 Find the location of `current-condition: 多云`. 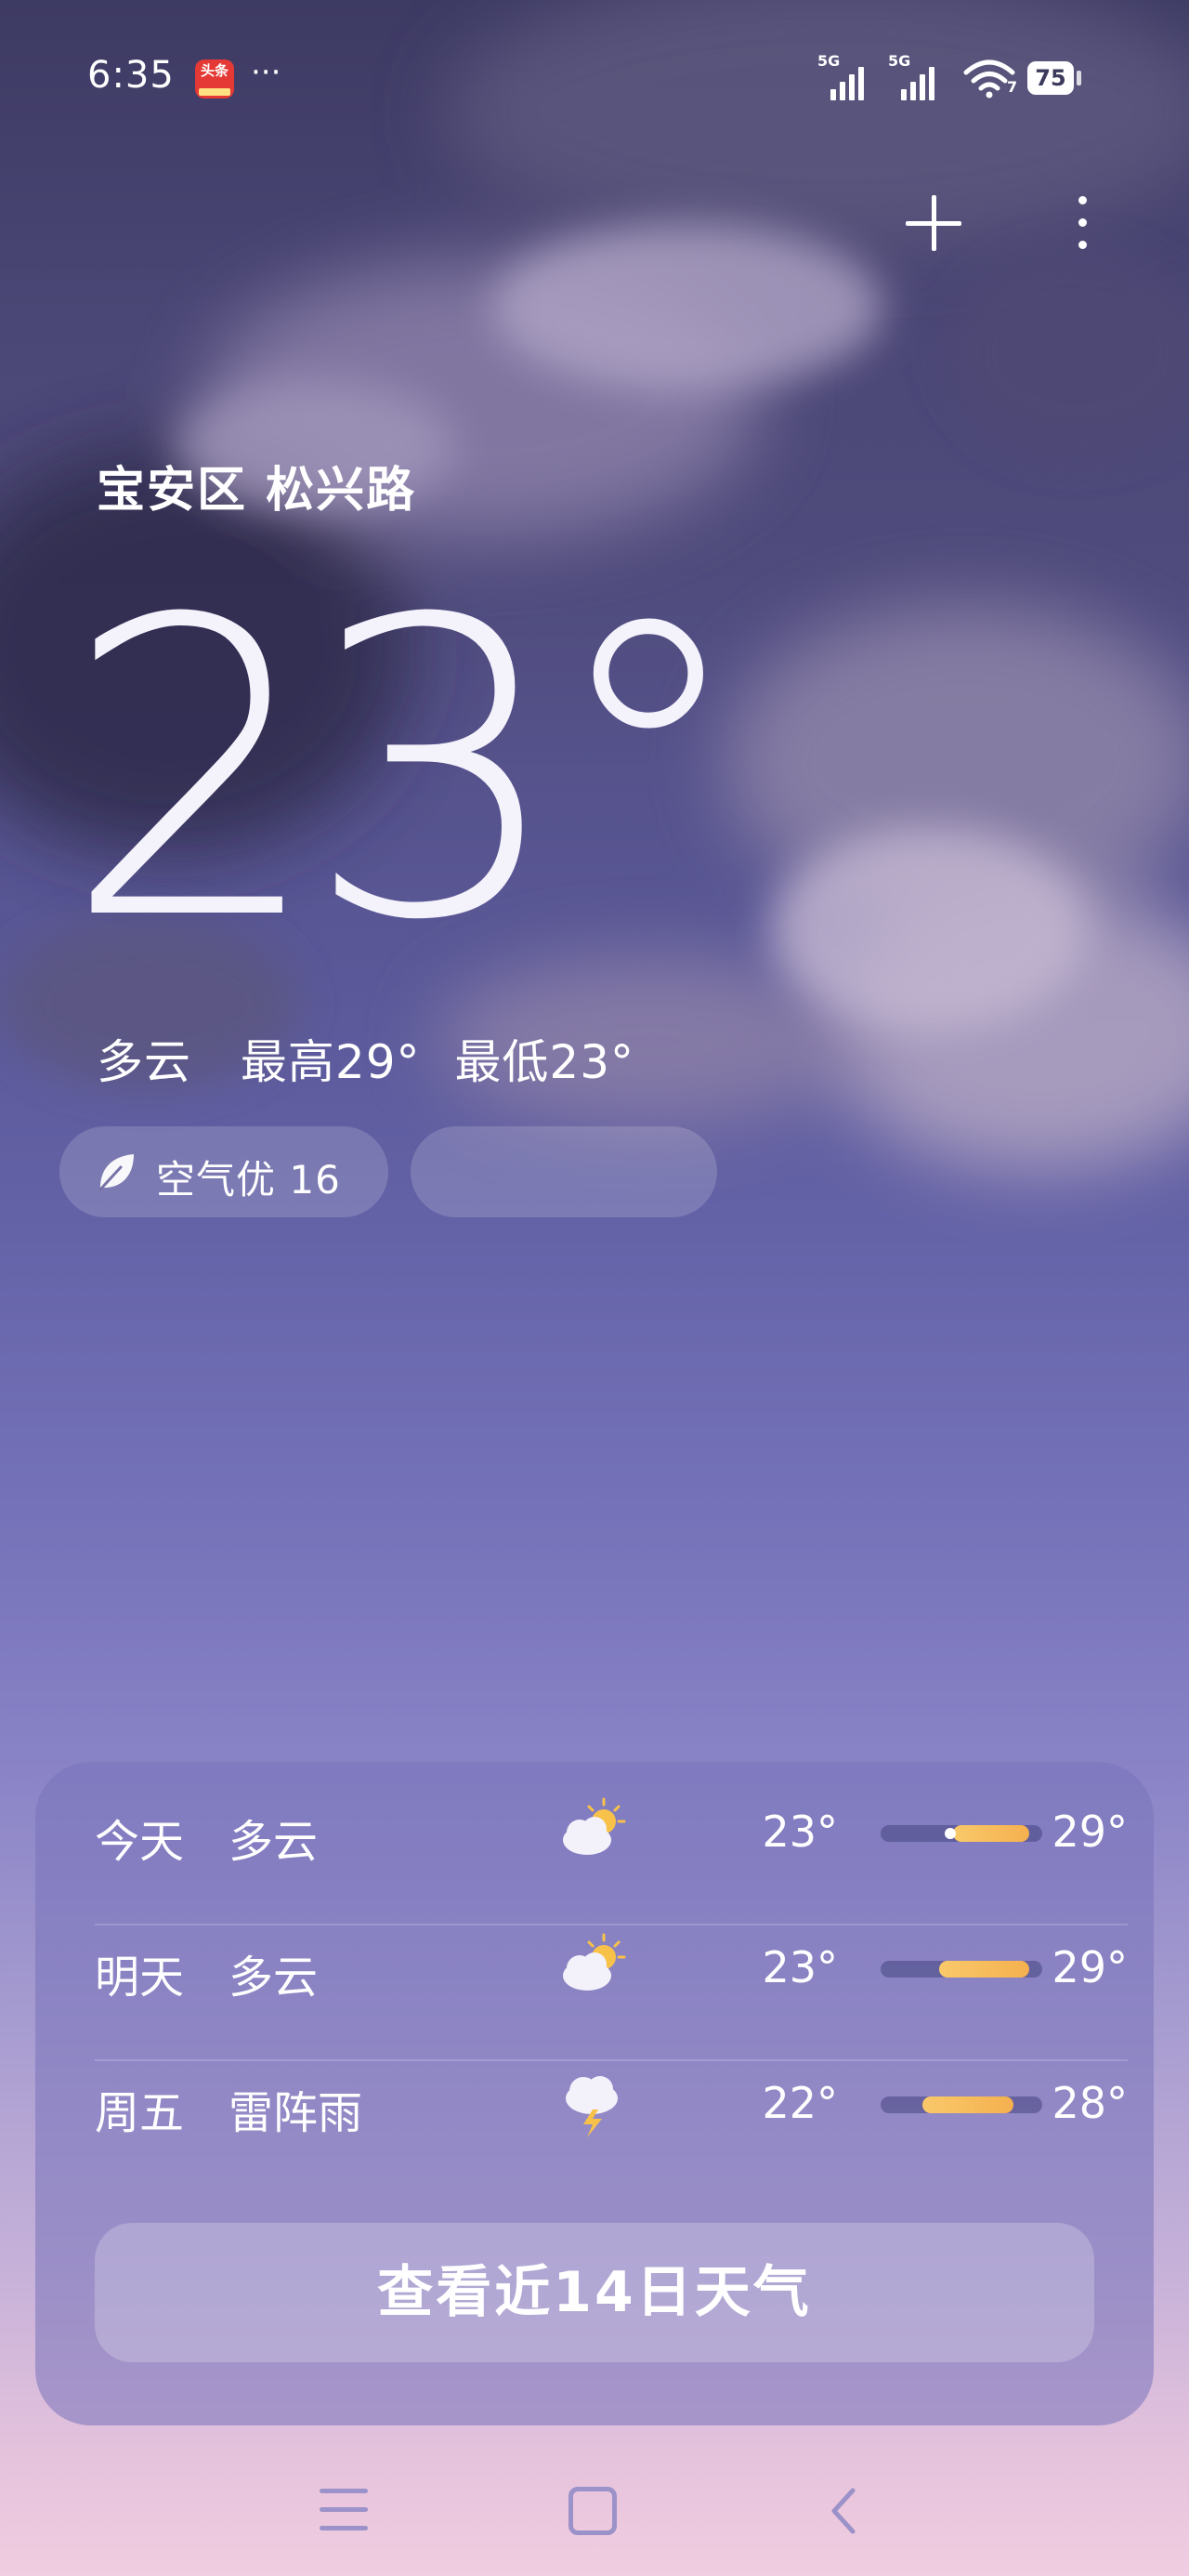

current-condition: 多云 is located at coordinates (144, 1062).